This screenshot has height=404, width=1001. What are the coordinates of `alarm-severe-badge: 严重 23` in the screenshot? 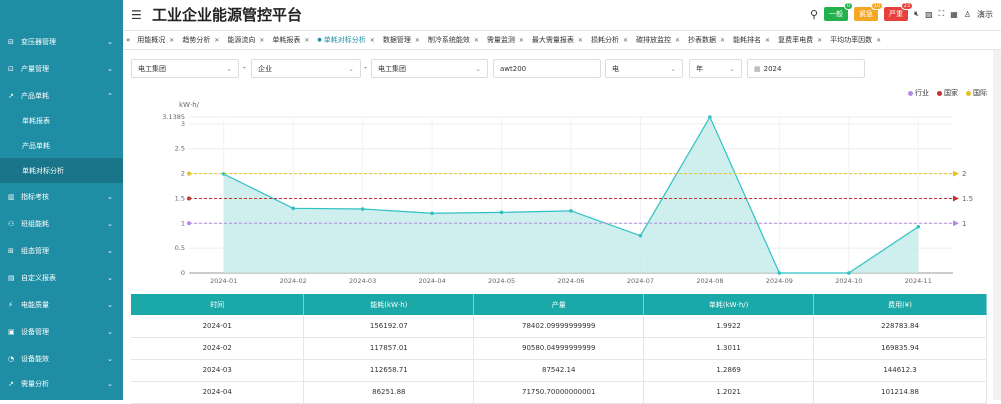 It's located at (899, 11).